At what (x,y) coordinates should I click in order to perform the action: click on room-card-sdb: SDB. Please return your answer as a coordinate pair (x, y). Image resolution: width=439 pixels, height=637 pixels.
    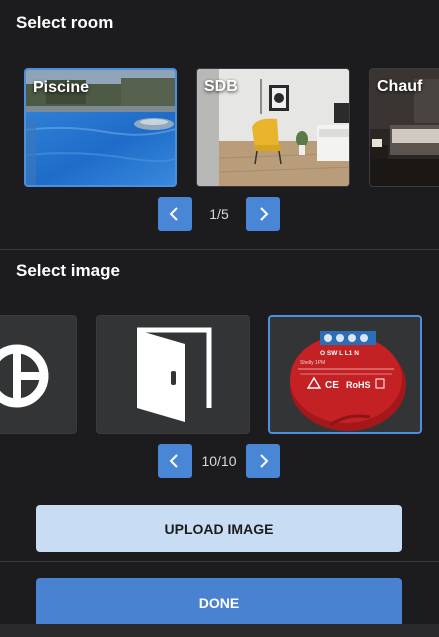
    Looking at the image, I should click on (273, 127).